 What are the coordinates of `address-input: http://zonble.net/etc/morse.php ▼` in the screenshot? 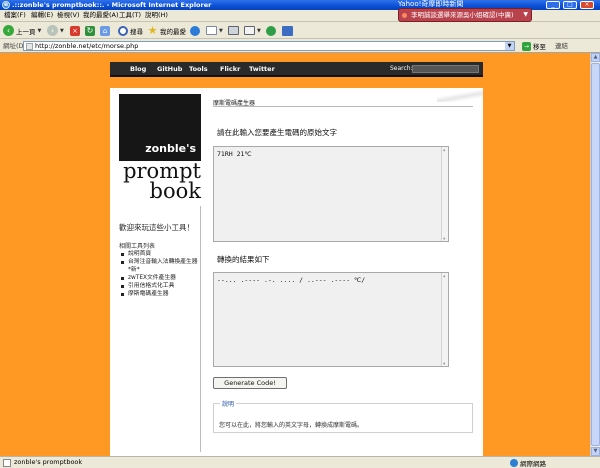 It's located at (269, 46).